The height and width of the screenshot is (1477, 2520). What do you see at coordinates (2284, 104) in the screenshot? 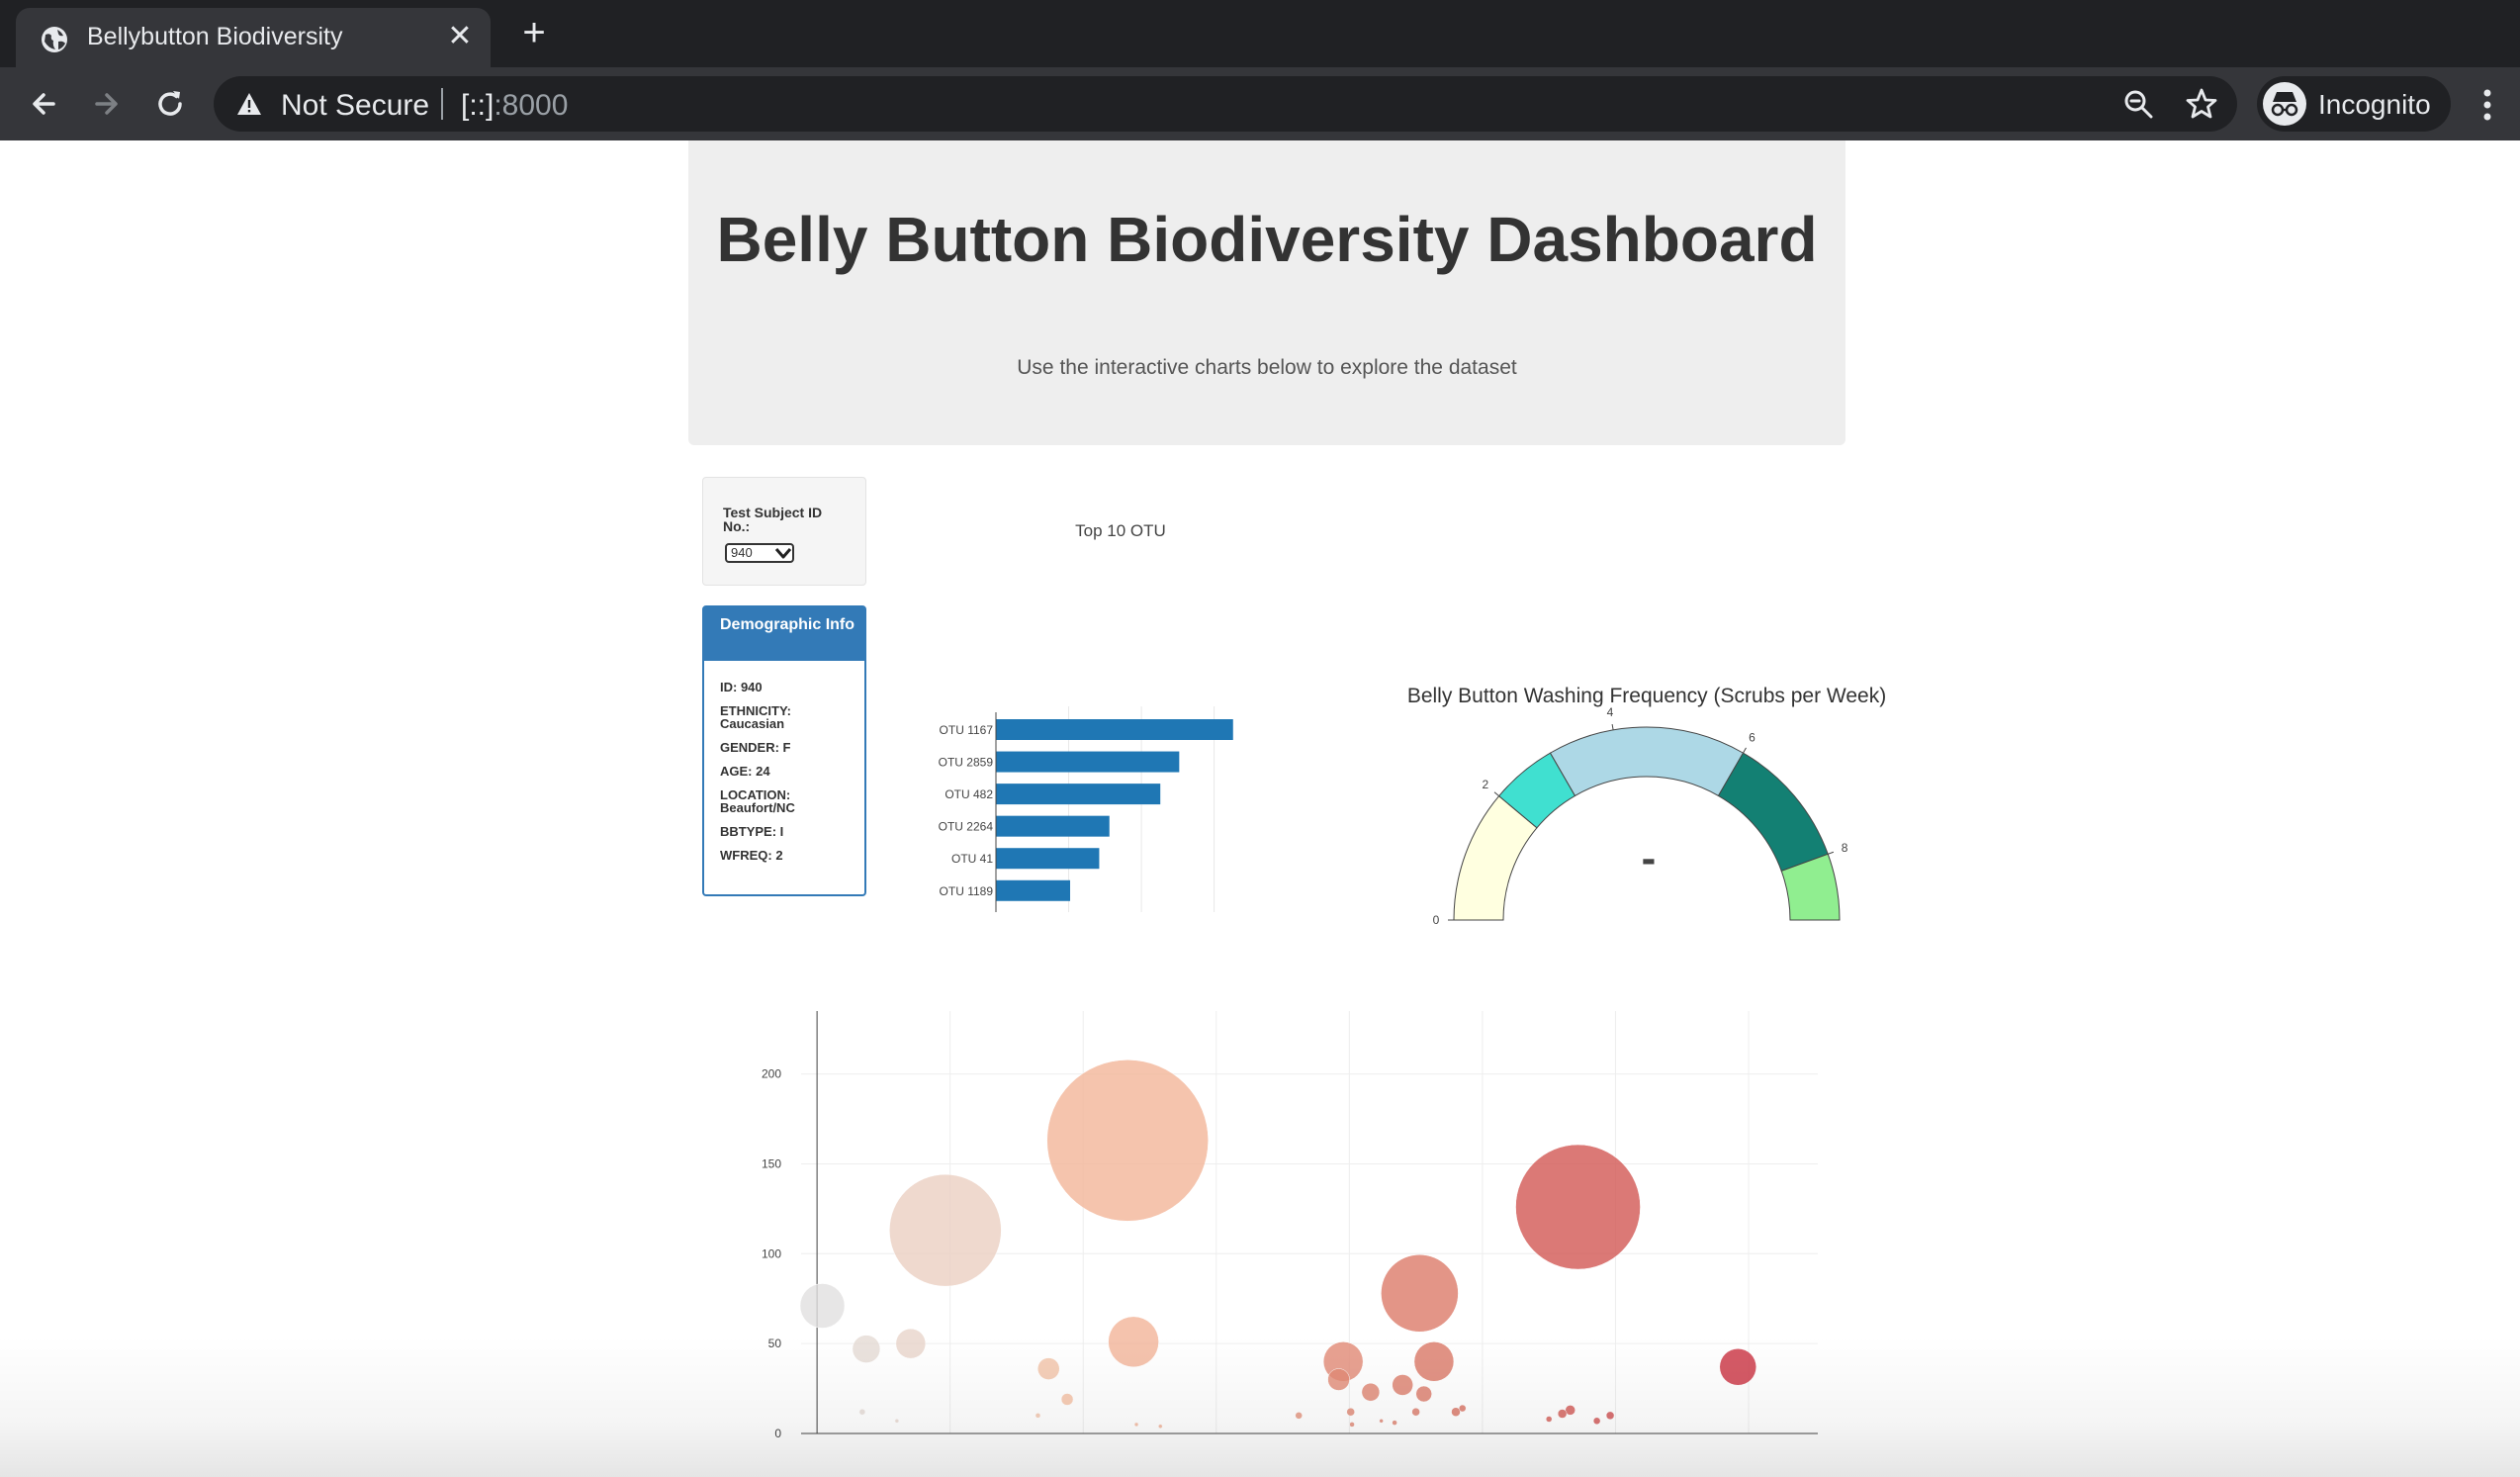
I see `incognito-icon` at bounding box center [2284, 104].